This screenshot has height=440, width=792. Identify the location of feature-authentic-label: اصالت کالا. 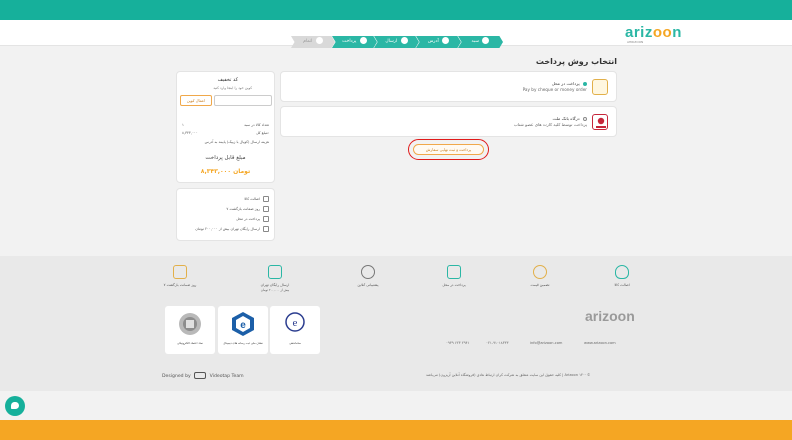
(252, 199).